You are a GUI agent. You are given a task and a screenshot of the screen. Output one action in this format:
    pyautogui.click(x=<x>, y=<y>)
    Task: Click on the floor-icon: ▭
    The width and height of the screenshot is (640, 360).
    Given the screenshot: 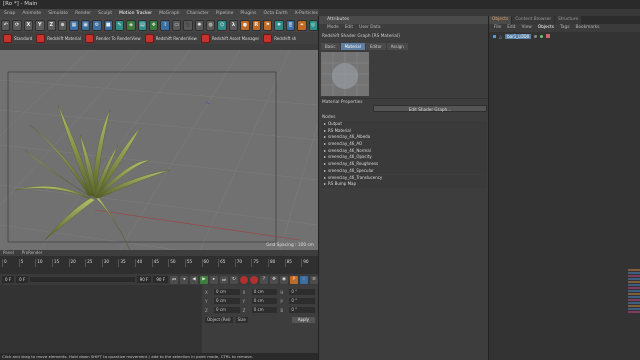 What is the action you would take?
    pyautogui.click(x=176, y=25)
    